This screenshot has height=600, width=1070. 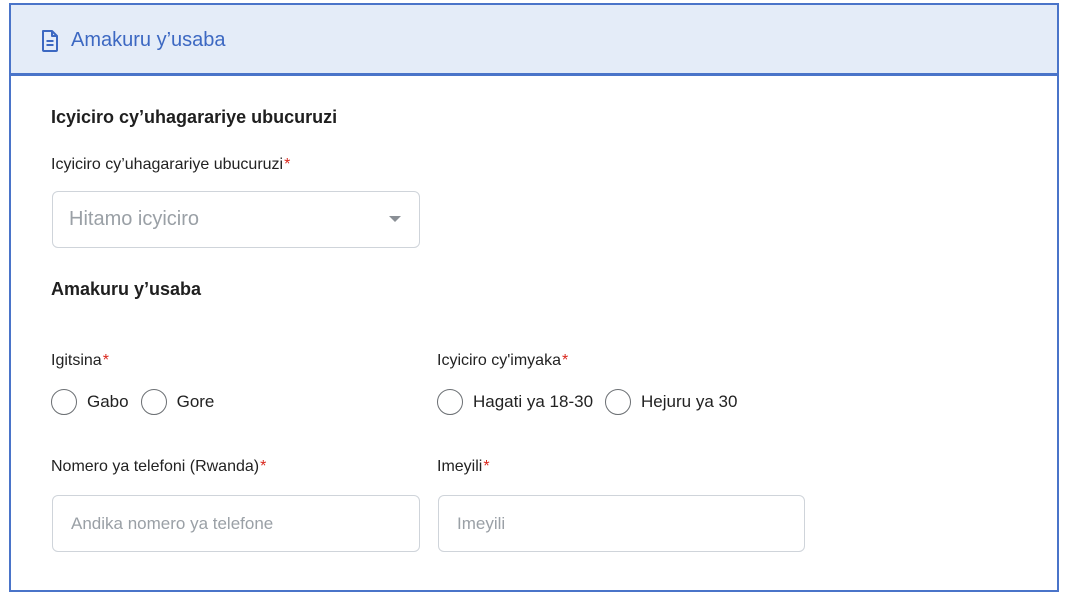 I want to click on caret-down-icon, so click(x=395, y=219).